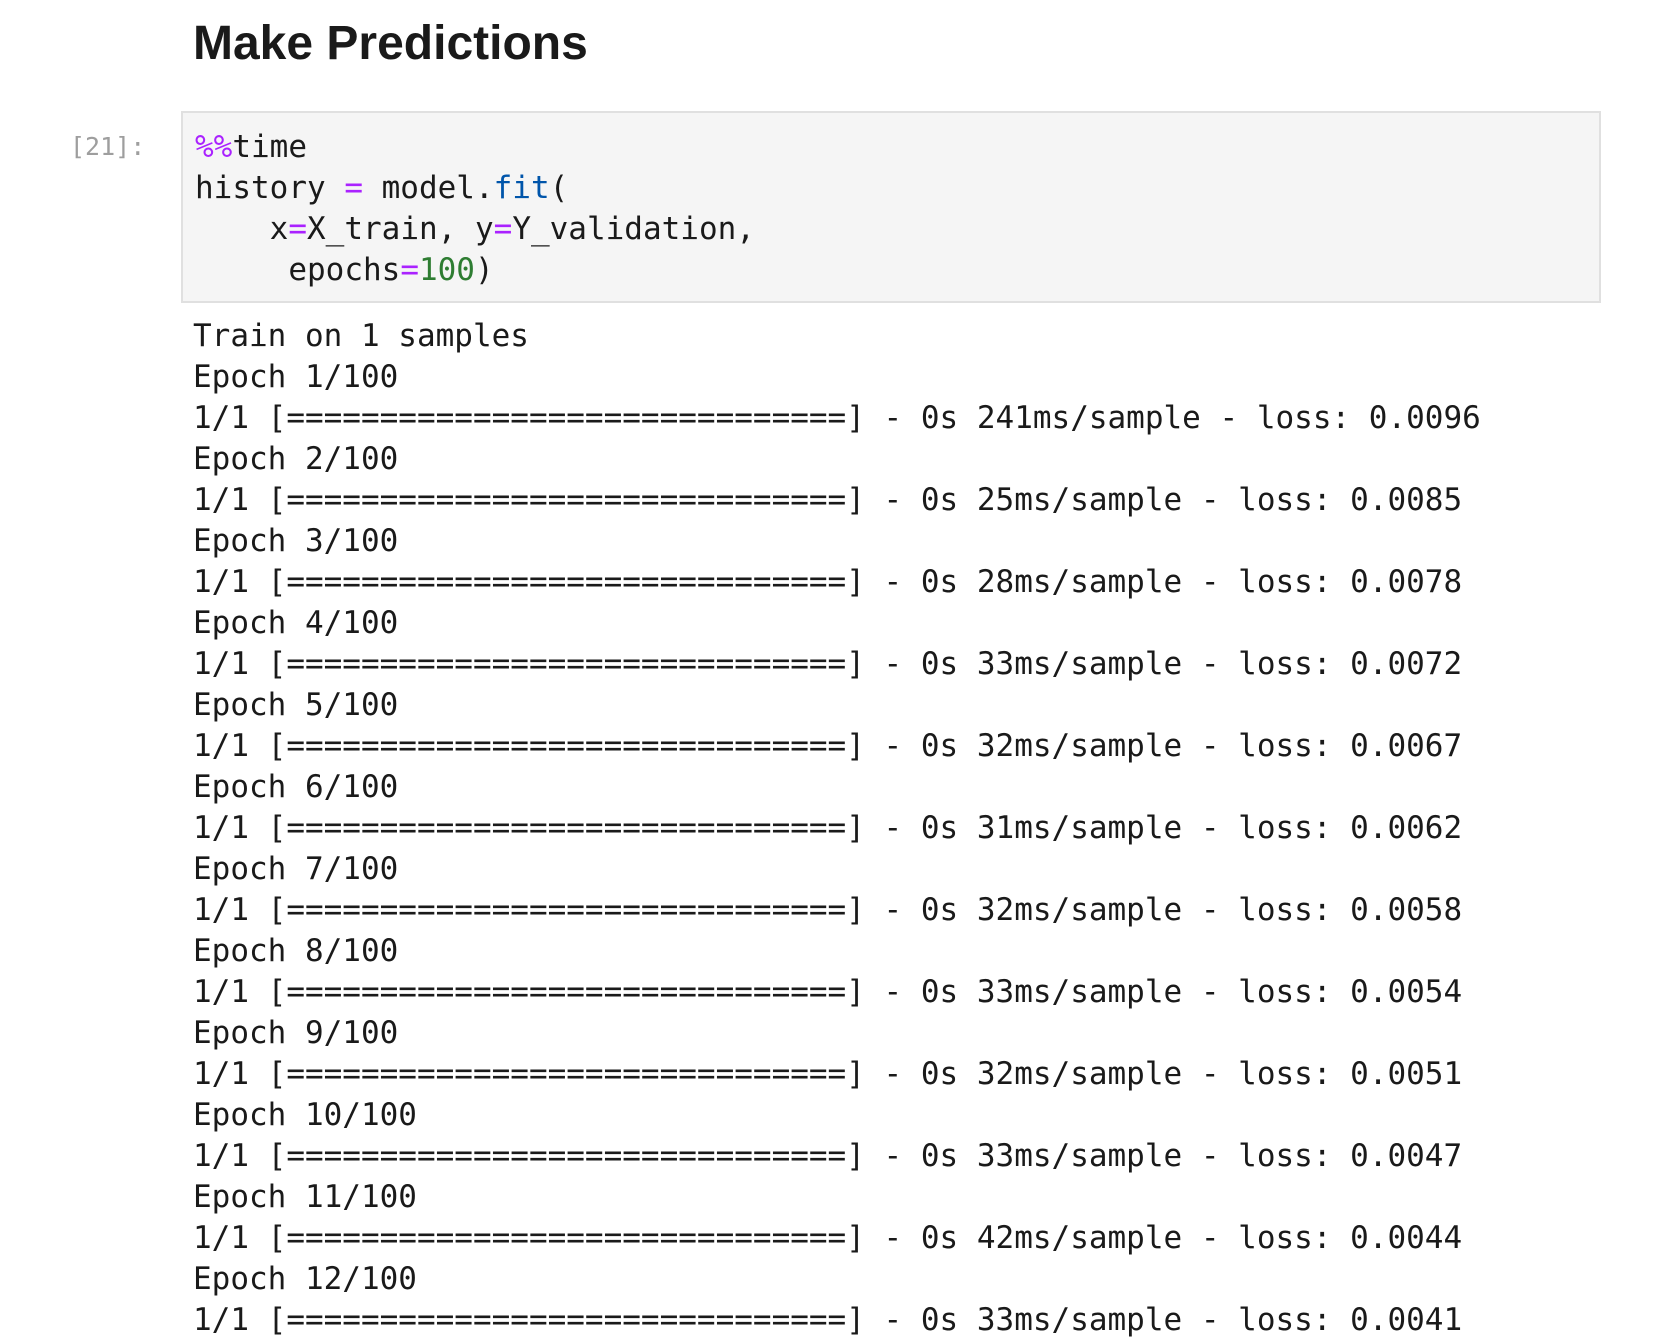  Describe the element at coordinates (296, 459) in the screenshot. I see `output-line: Epoch 2/100` at that location.